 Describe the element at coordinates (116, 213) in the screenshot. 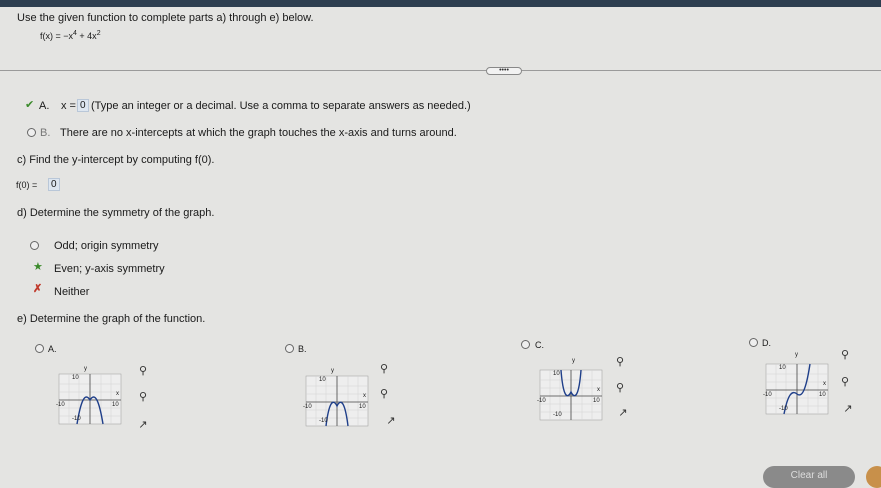

I see `part-d-prompt: d) Determine the symmetry of the graph.` at that location.